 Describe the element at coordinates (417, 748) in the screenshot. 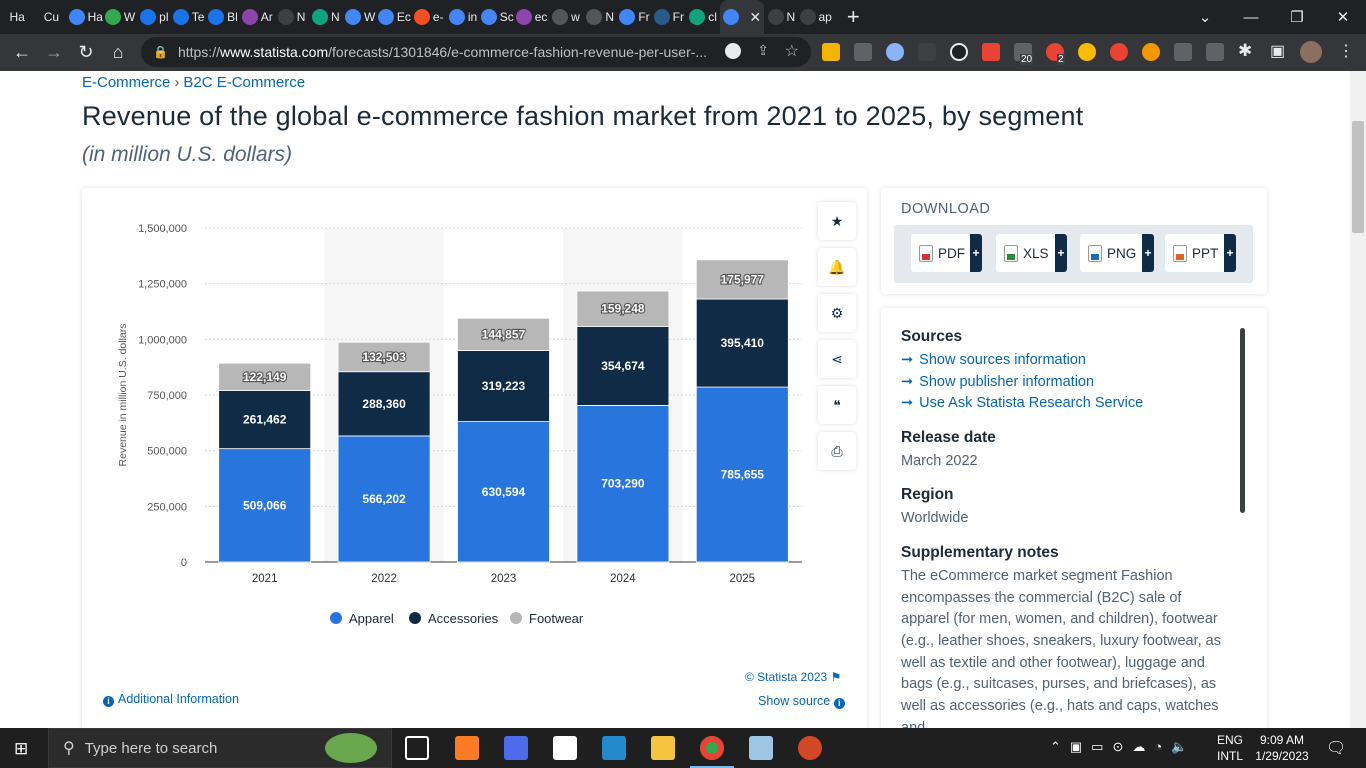

I see `task-view-icon` at that location.